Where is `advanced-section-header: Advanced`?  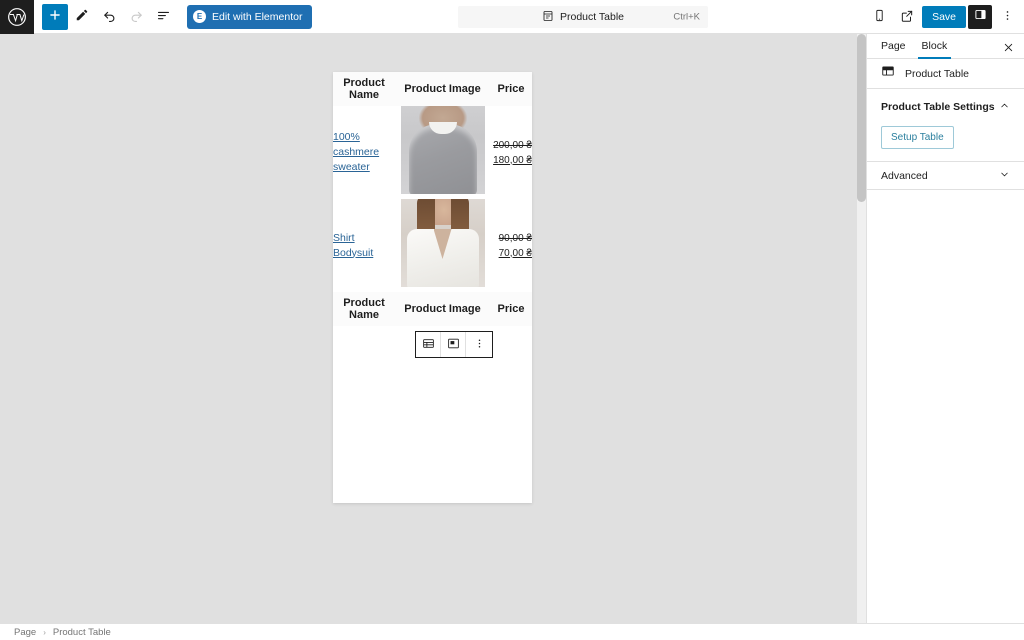 advanced-section-header: Advanced is located at coordinates (945, 176).